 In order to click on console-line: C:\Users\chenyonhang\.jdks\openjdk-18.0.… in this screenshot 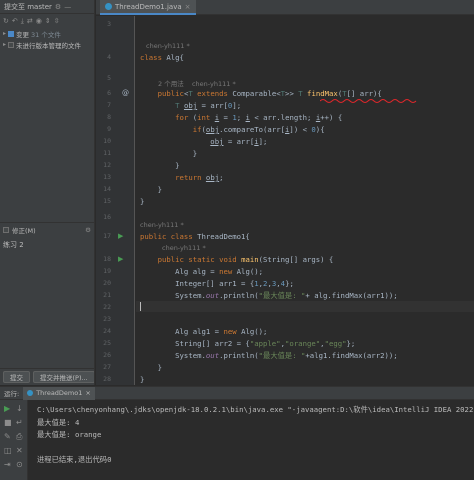, I will do `click(255, 409)`.